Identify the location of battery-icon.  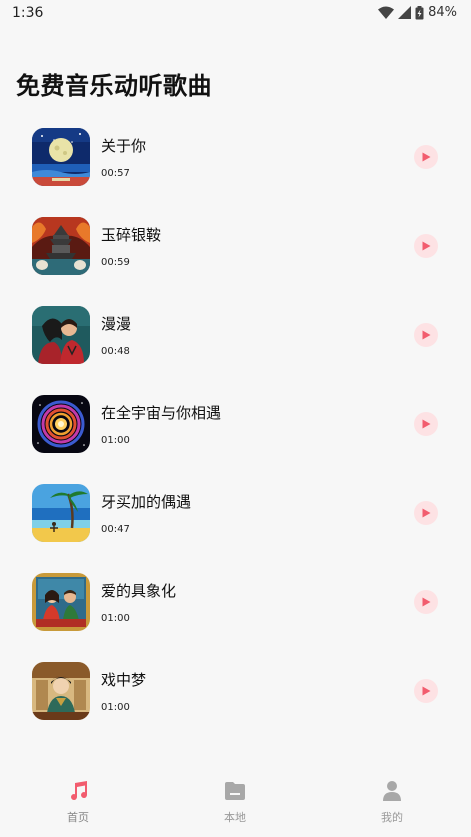
(419, 12).